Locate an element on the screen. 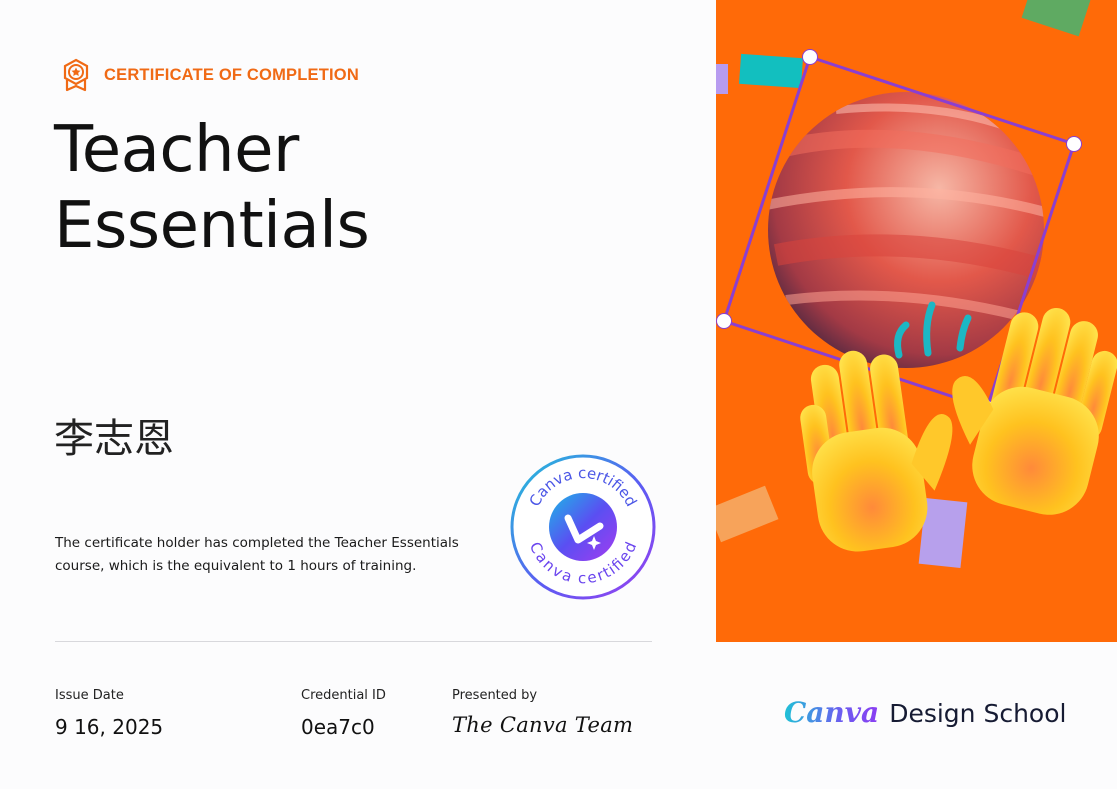  canva-wordmark: Canva is located at coordinates (832, 712).